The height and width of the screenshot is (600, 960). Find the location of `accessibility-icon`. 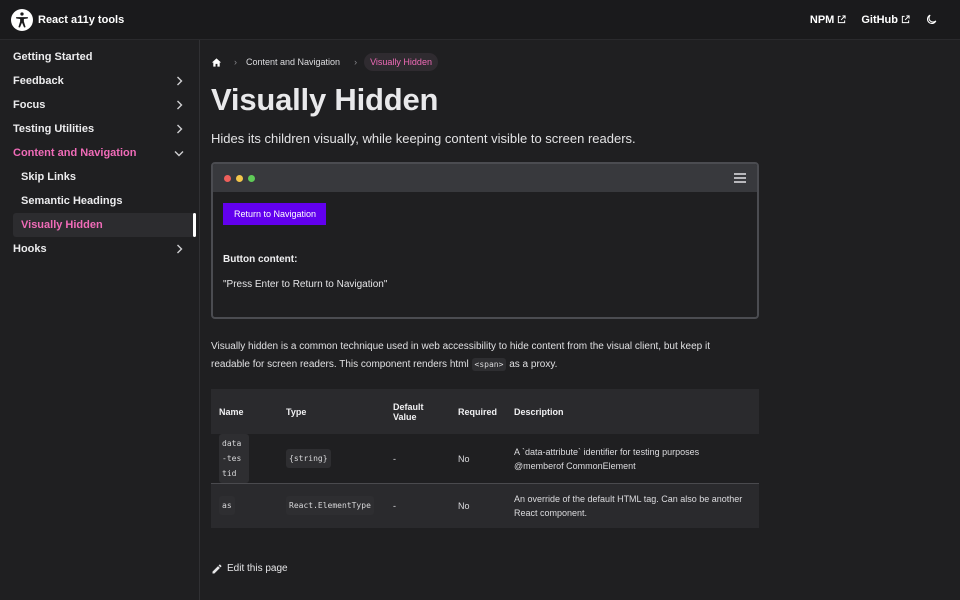

accessibility-icon is located at coordinates (22, 19).